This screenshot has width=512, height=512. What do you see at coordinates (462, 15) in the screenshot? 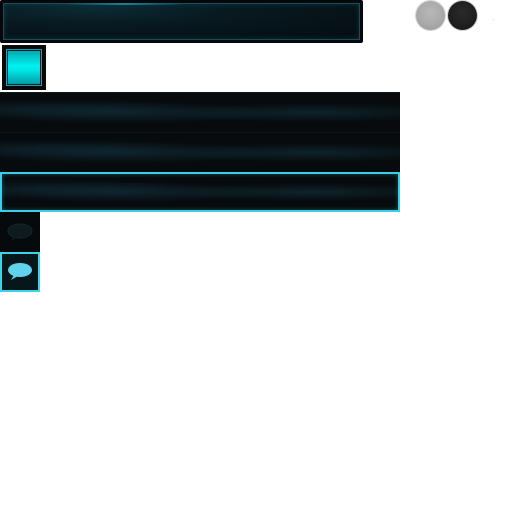
I see `dark-knob-icon` at bounding box center [462, 15].